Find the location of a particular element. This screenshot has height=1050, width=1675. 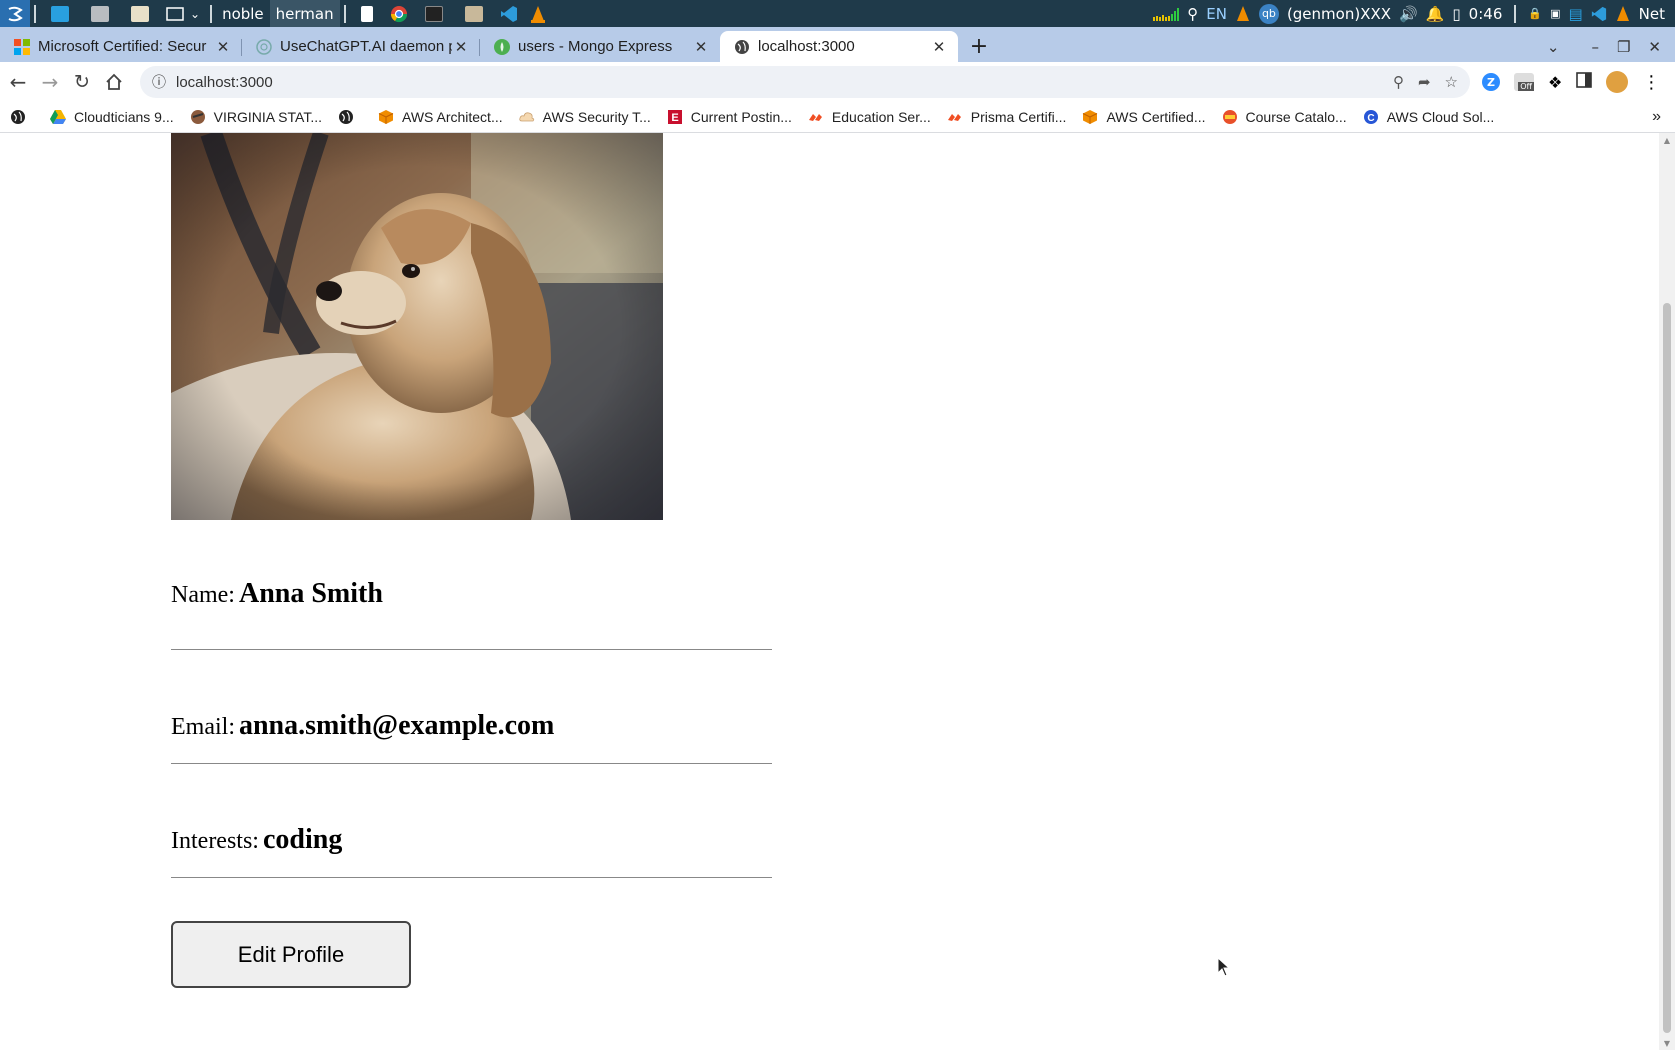

zoom-icon: ⚲ is located at coordinates (1398, 82).